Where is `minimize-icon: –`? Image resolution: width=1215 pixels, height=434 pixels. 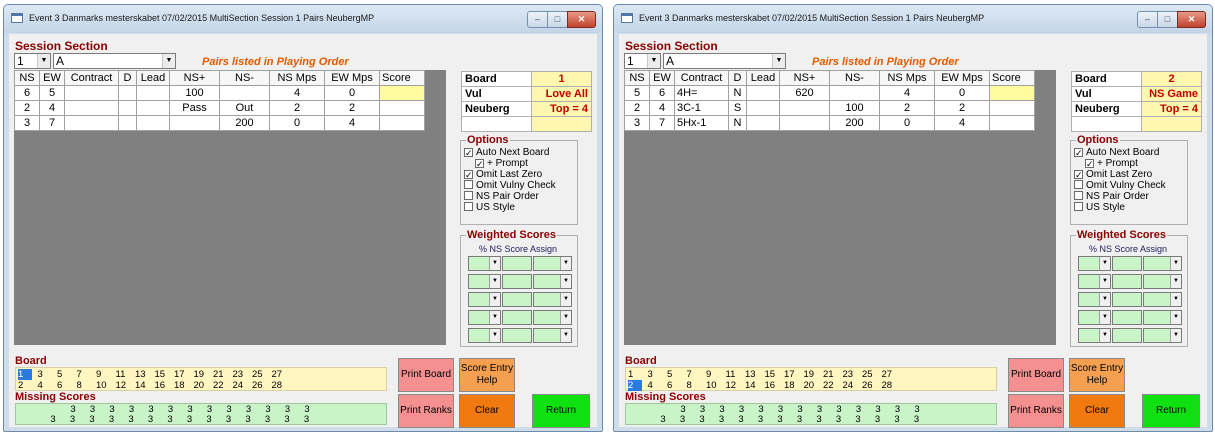 minimize-icon: – is located at coordinates (537, 19).